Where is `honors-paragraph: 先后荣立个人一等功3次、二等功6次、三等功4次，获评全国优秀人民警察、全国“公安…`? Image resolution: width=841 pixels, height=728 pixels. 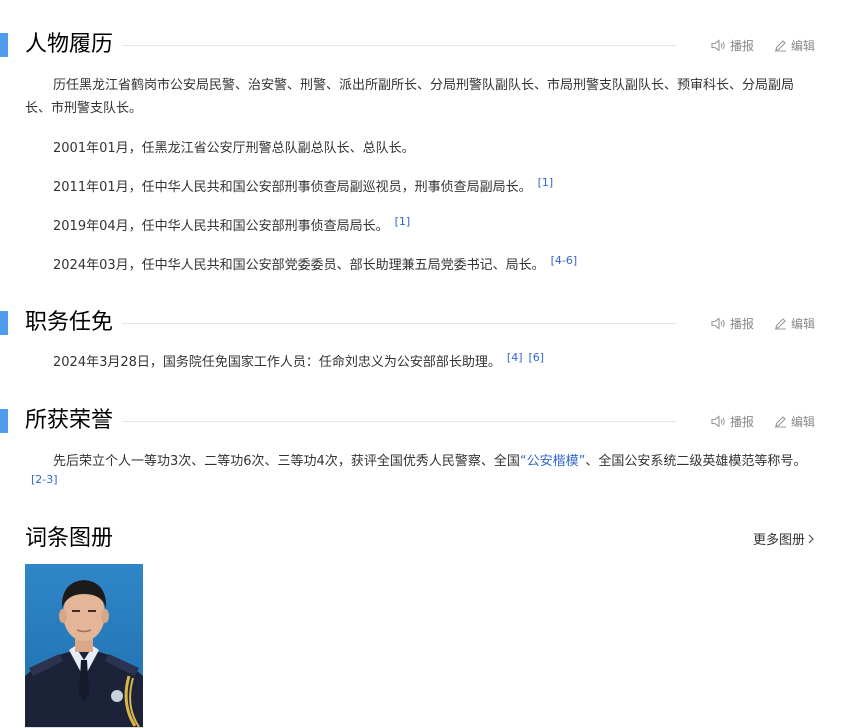
honors-paragraph: 先后荣立个人一等功3次、二等功6次、三等功4次，获评全国优秀人民警察、全国“公安… is located at coordinates (421, 473).